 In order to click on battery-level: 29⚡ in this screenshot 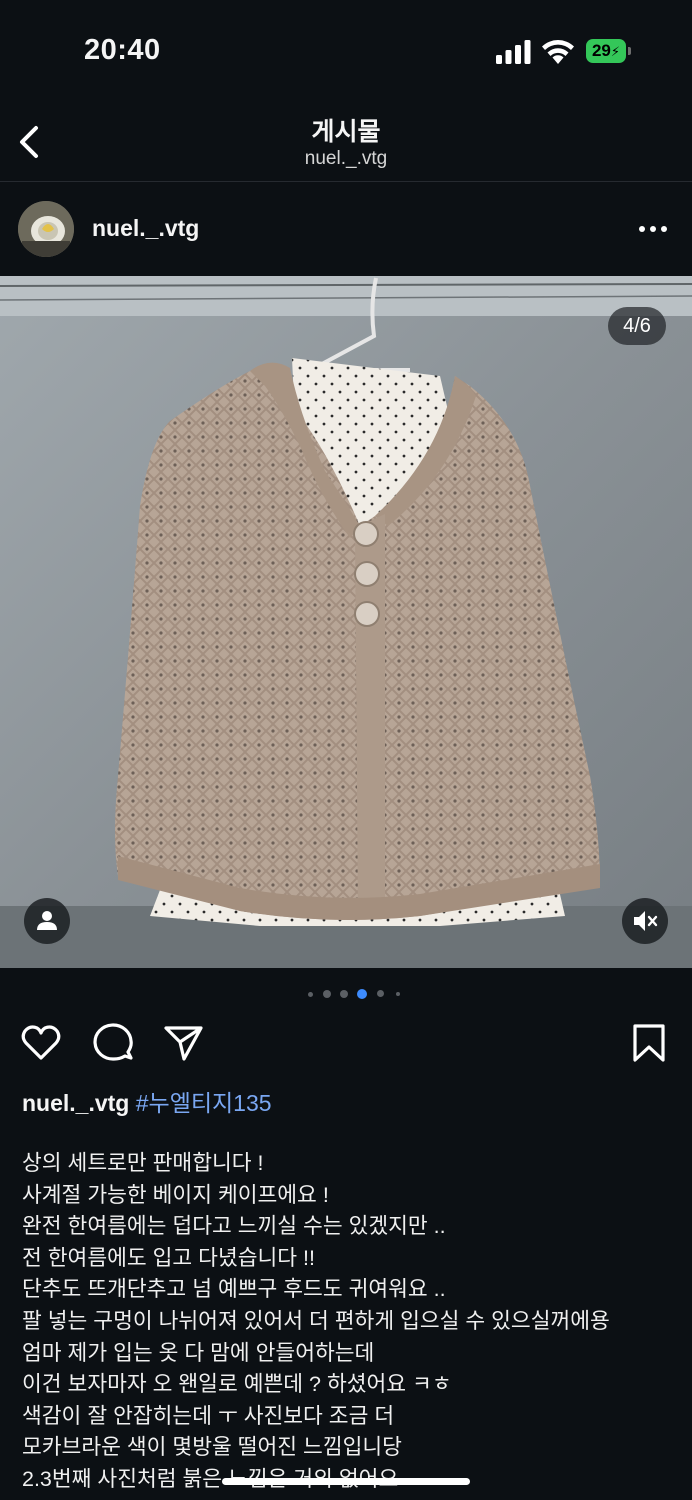, I will do `click(606, 51)`.